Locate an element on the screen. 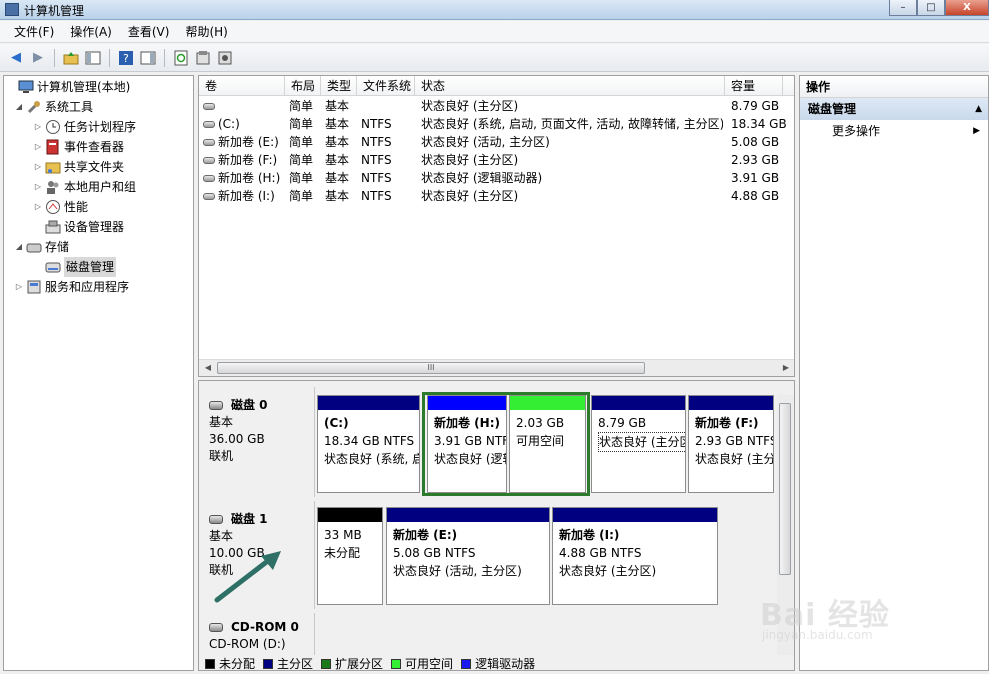 The width and height of the screenshot is (989, 674). column-header-volume: 卷 is located at coordinates (242, 86).